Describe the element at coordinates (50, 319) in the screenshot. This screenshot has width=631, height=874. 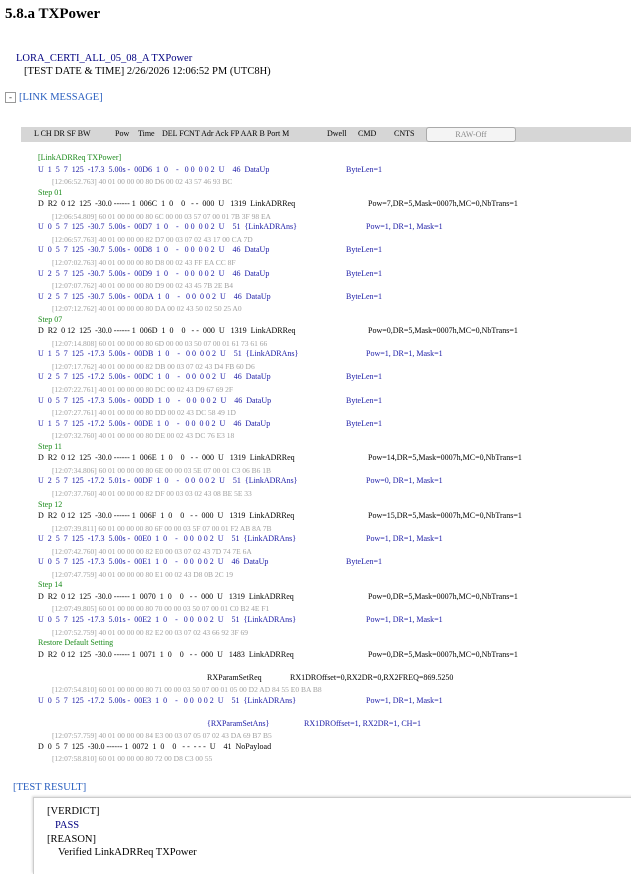
I see `step-label: Step 07` at that location.